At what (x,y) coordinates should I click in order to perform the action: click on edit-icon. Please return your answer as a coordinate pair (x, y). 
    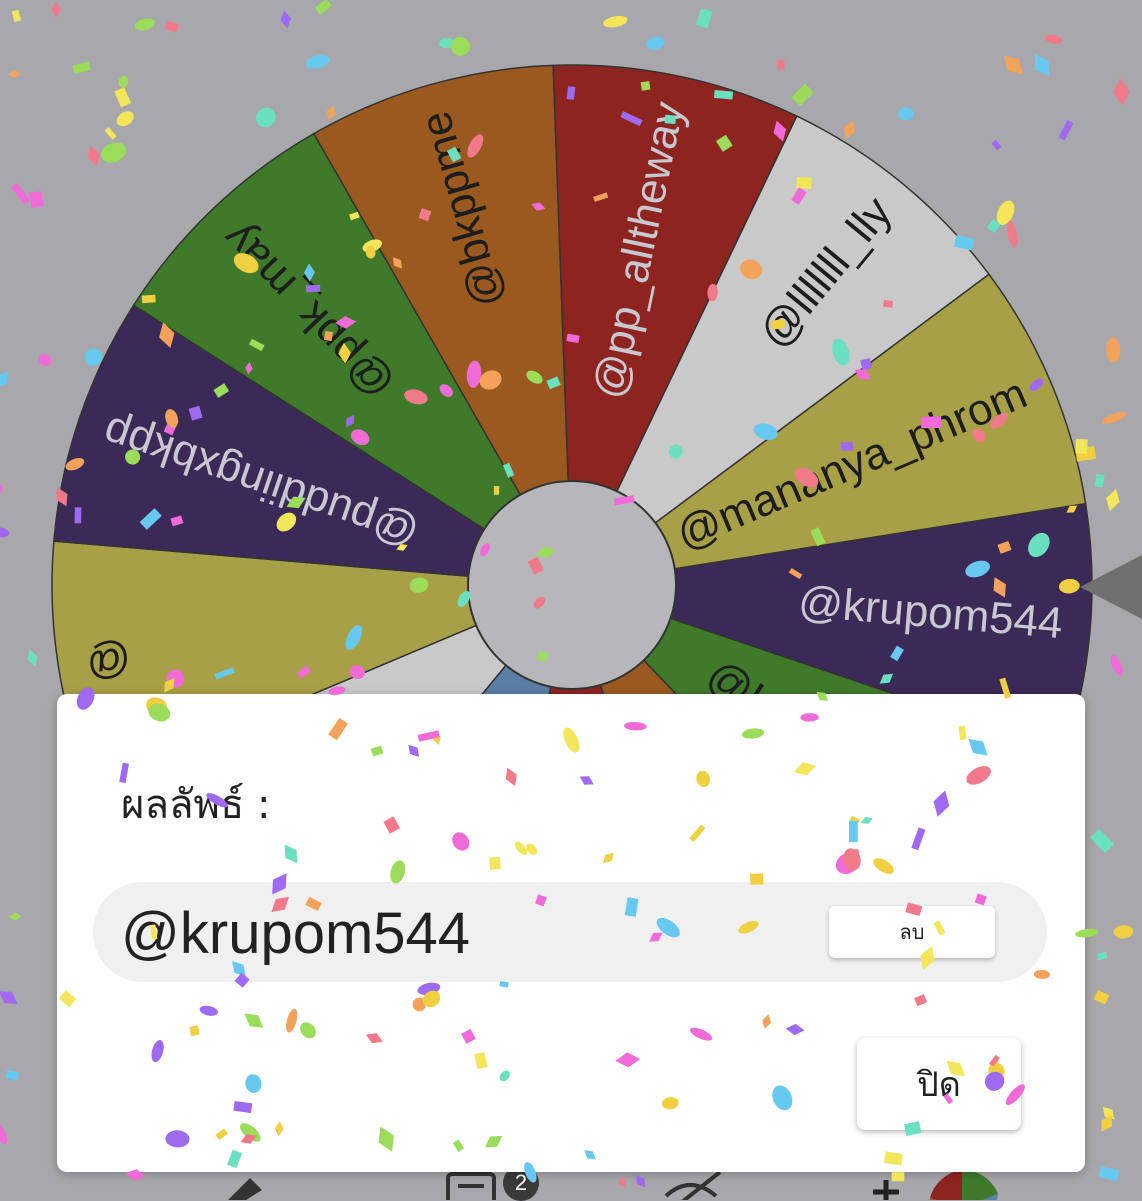
    Looking at the image, I should click on (245, 1189).